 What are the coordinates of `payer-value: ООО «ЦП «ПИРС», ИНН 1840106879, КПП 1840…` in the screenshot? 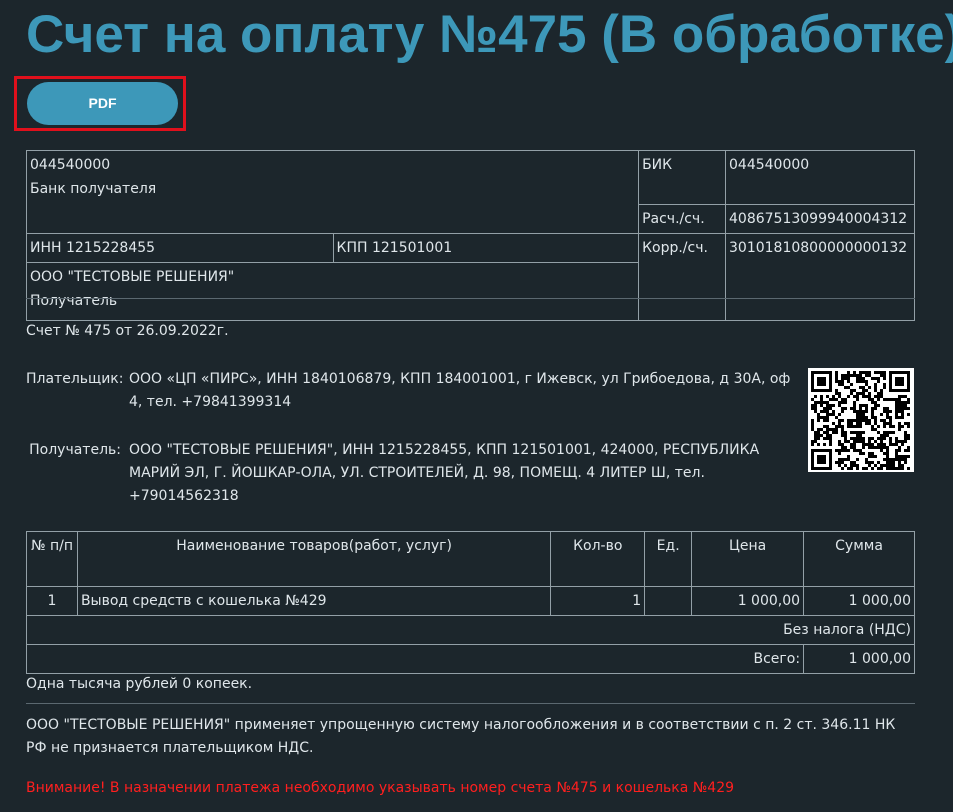 It's located at (460, 390).